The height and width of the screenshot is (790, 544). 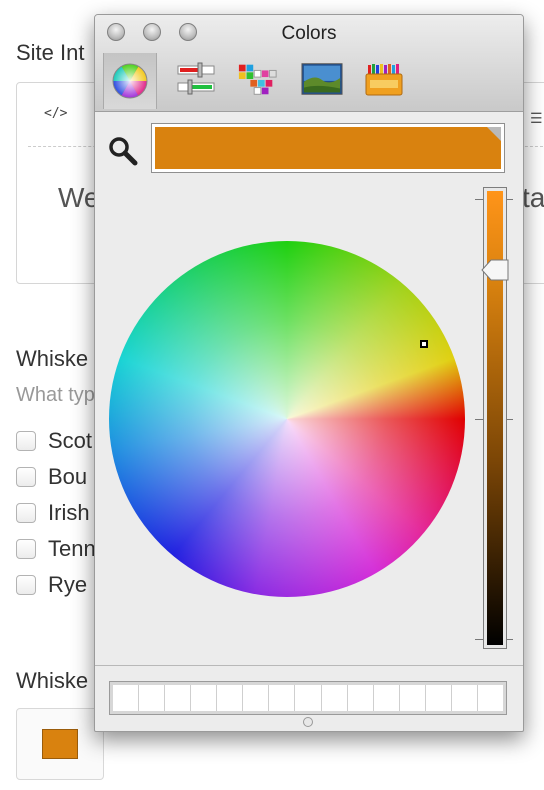 I want to click on checkbox-option: Scot, so click(x=54, y=441).